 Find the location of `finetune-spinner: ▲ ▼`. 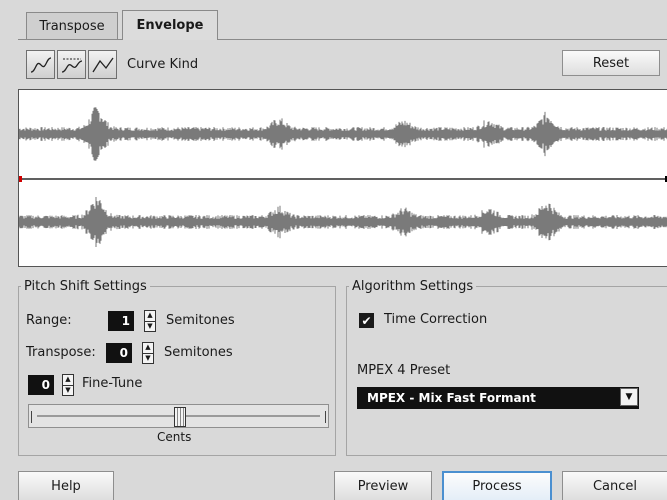

finetune-spinner: ▲ ▼ is located at coordinates (68, 385).